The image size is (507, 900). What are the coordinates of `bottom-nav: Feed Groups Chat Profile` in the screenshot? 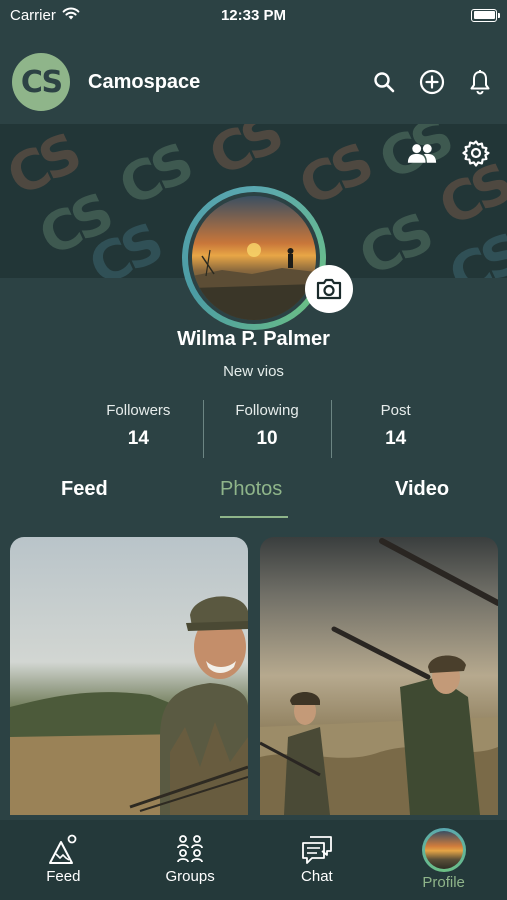 It's located at (253, 860).